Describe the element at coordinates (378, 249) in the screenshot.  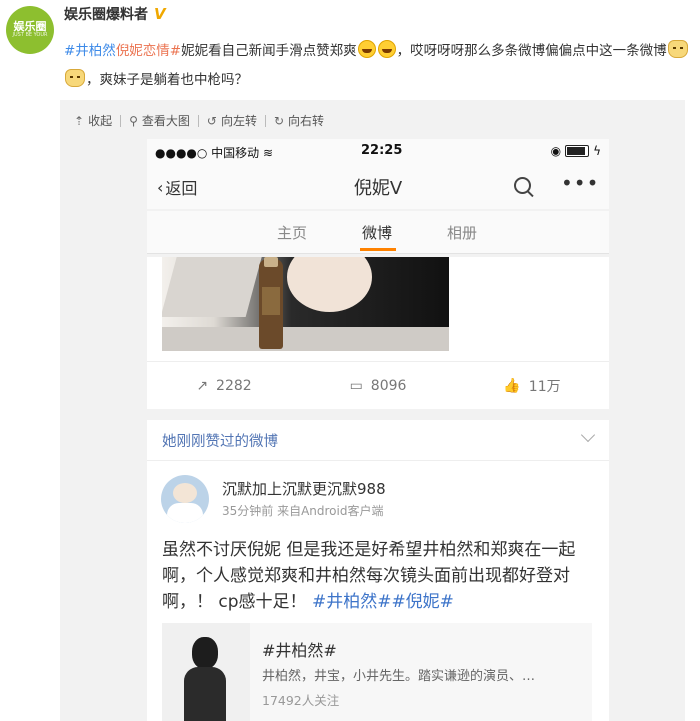
I see `active-tab-indicator` at that location.